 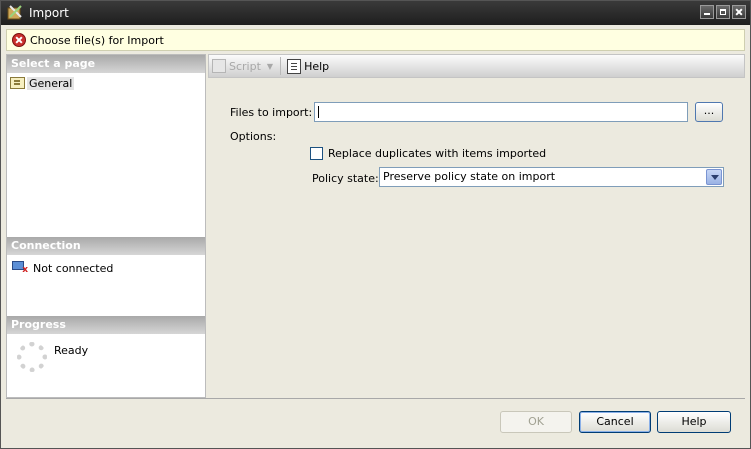 I want to click on script-button: Script ▼, so click(x=242, y=66).